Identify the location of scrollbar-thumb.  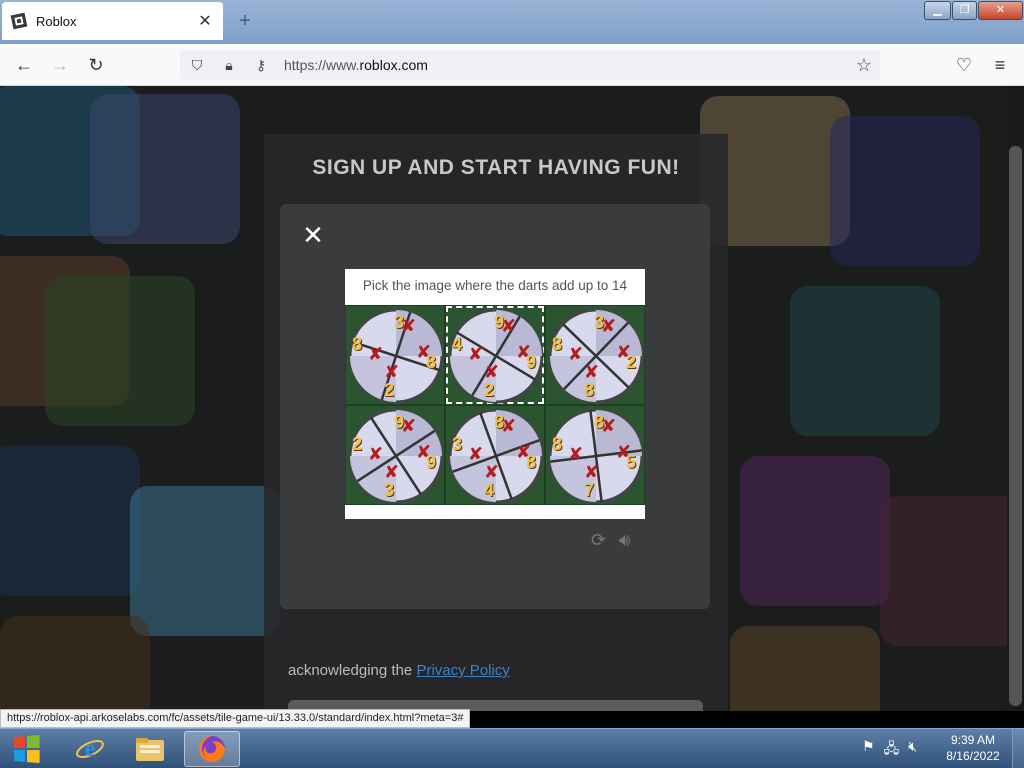
(1015, 426).